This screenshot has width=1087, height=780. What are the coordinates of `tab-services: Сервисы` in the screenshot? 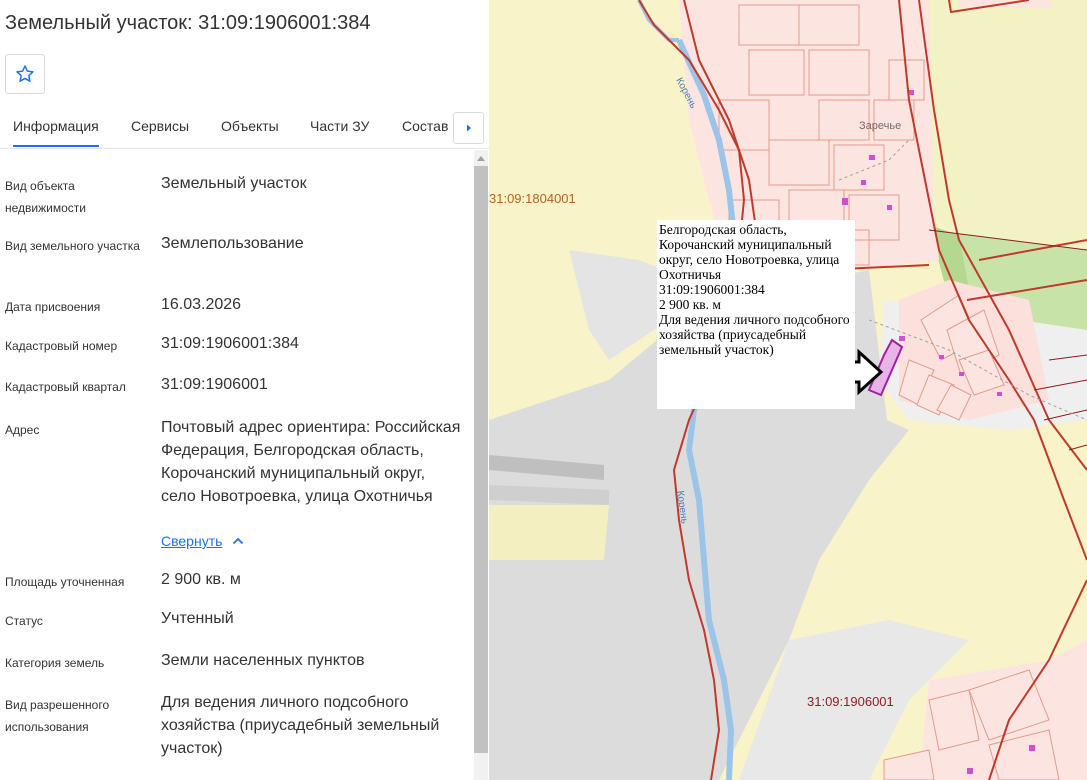 It's located at (160, 126).